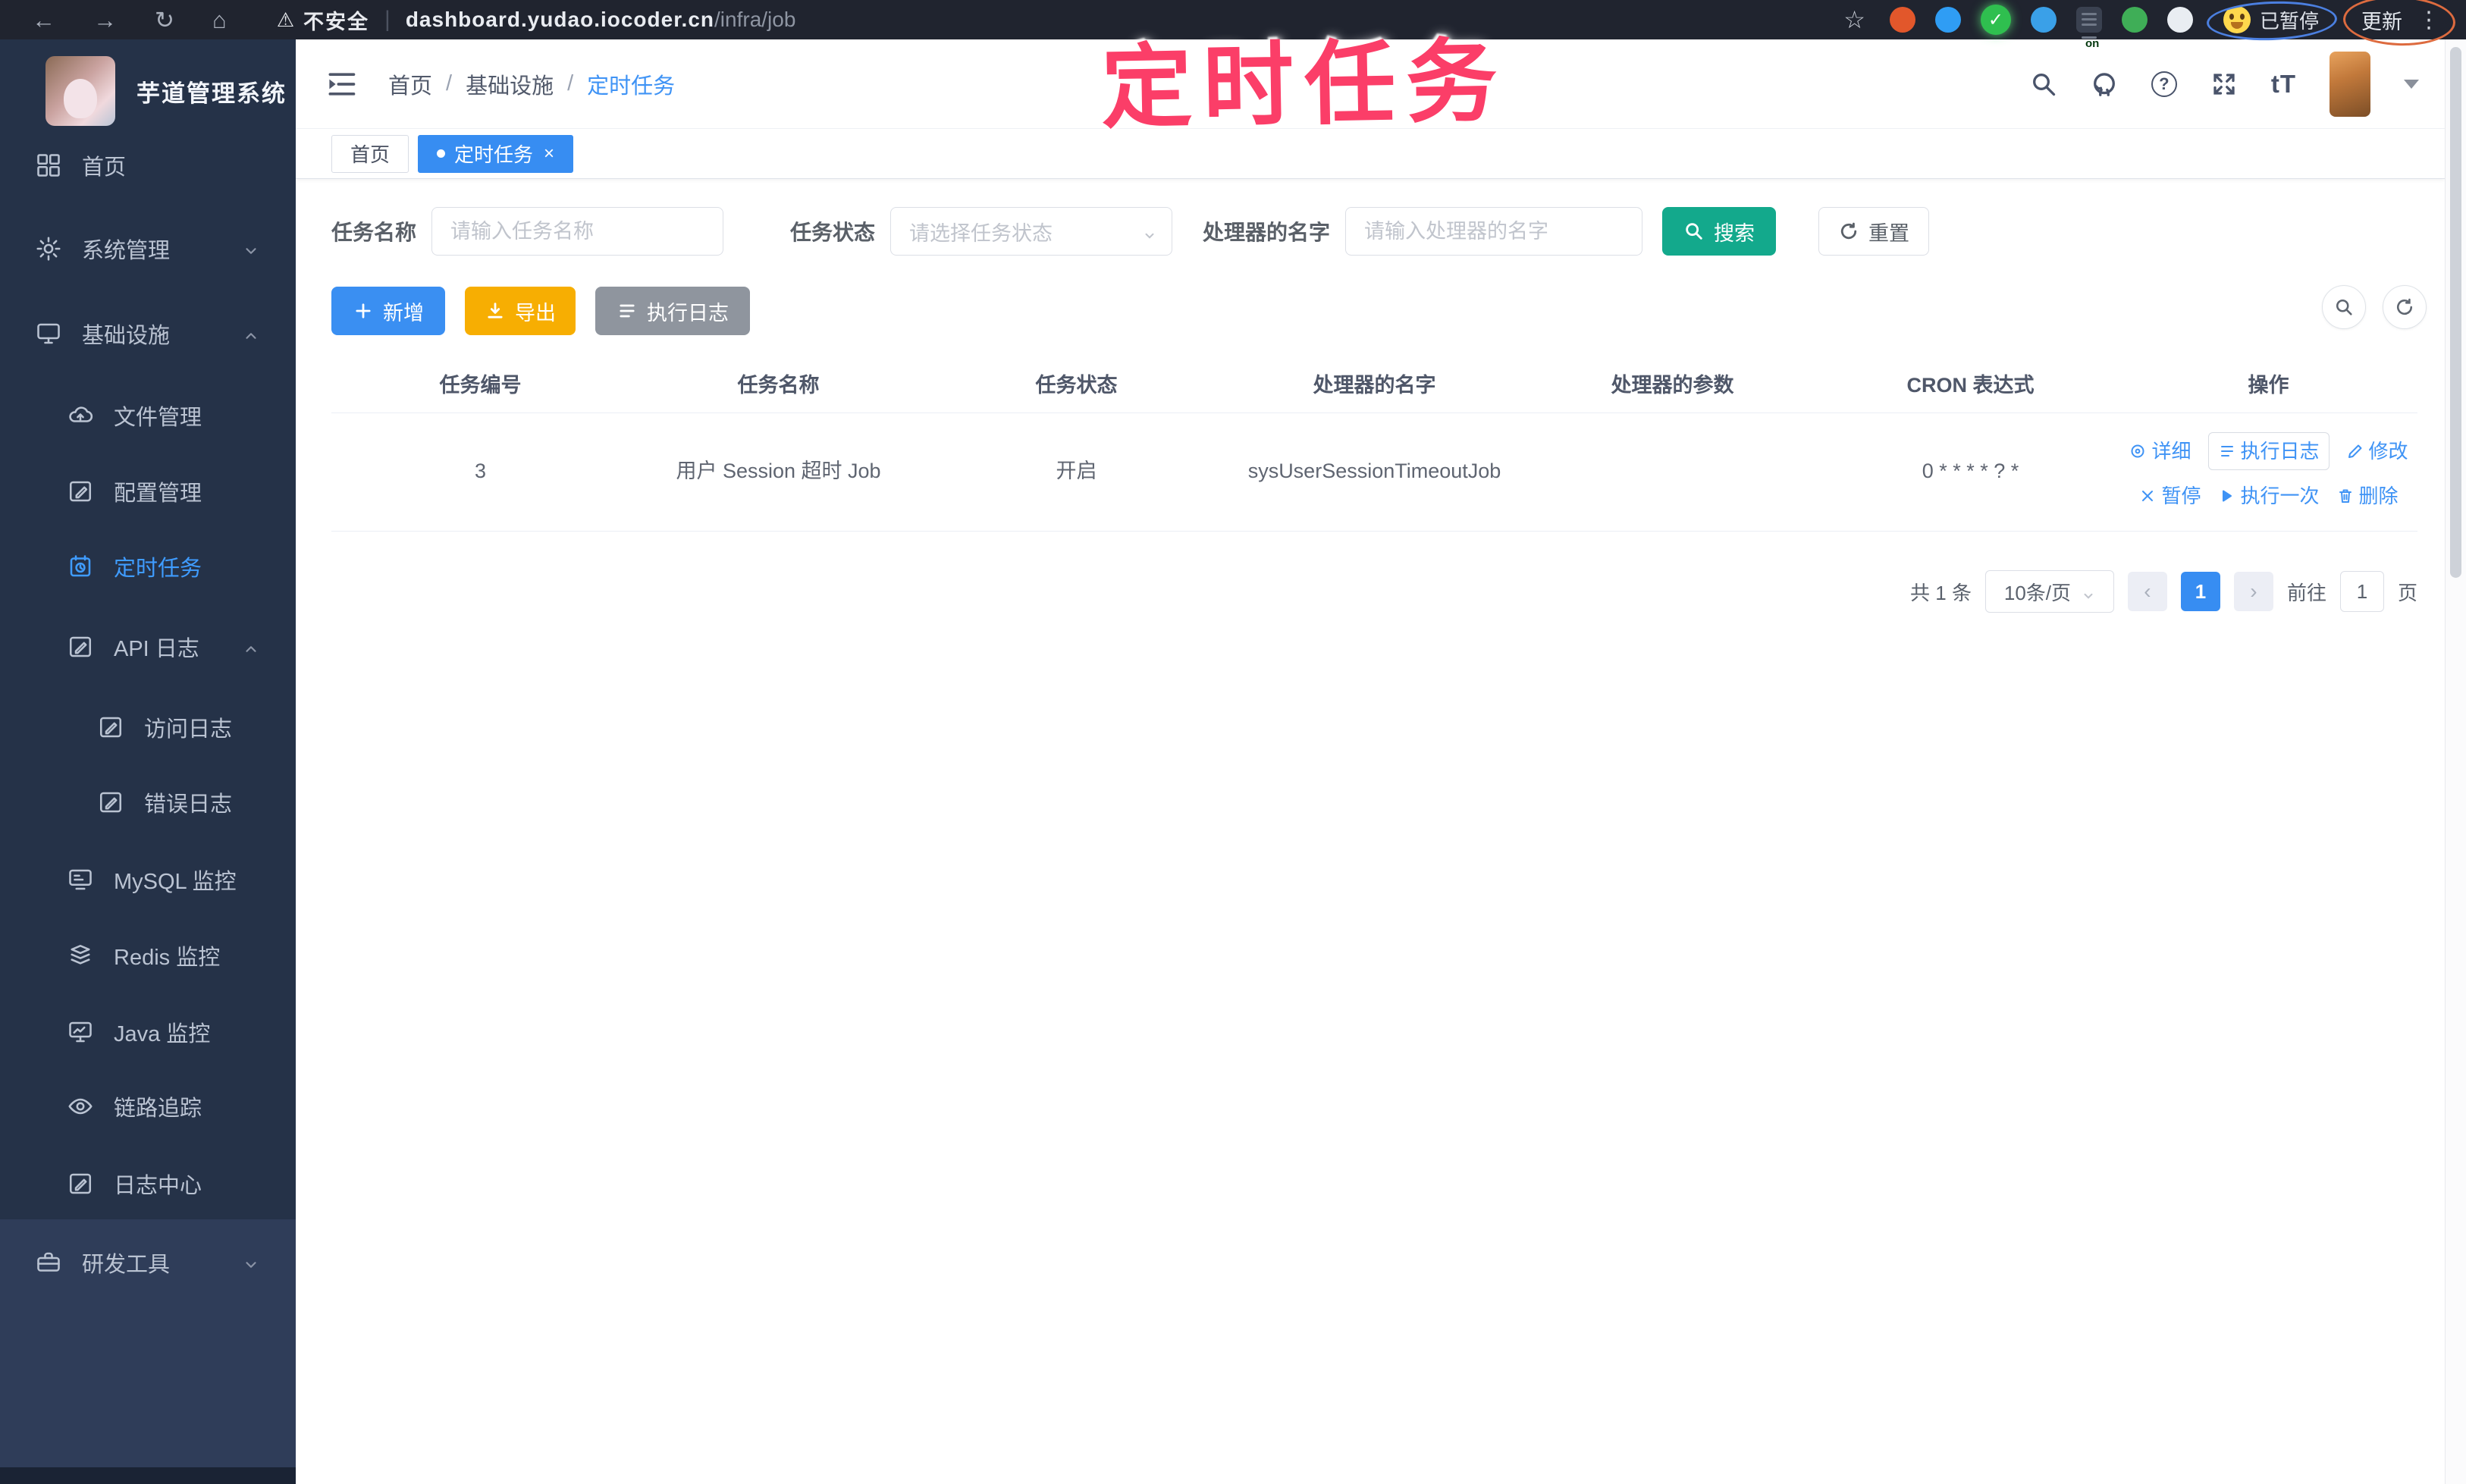 The height and width of the screenshot is (1484, 2466). What do you see at coordinates (2405, 307) in the screenshot?
I see `refresh-icon-button` at bounding box center [2405, 307].